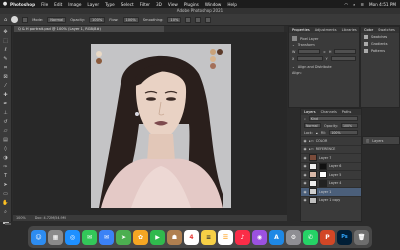 The width and height of the screenshot is (400, 250). I want to click on tab-layers: Layers, so click(310, 112).